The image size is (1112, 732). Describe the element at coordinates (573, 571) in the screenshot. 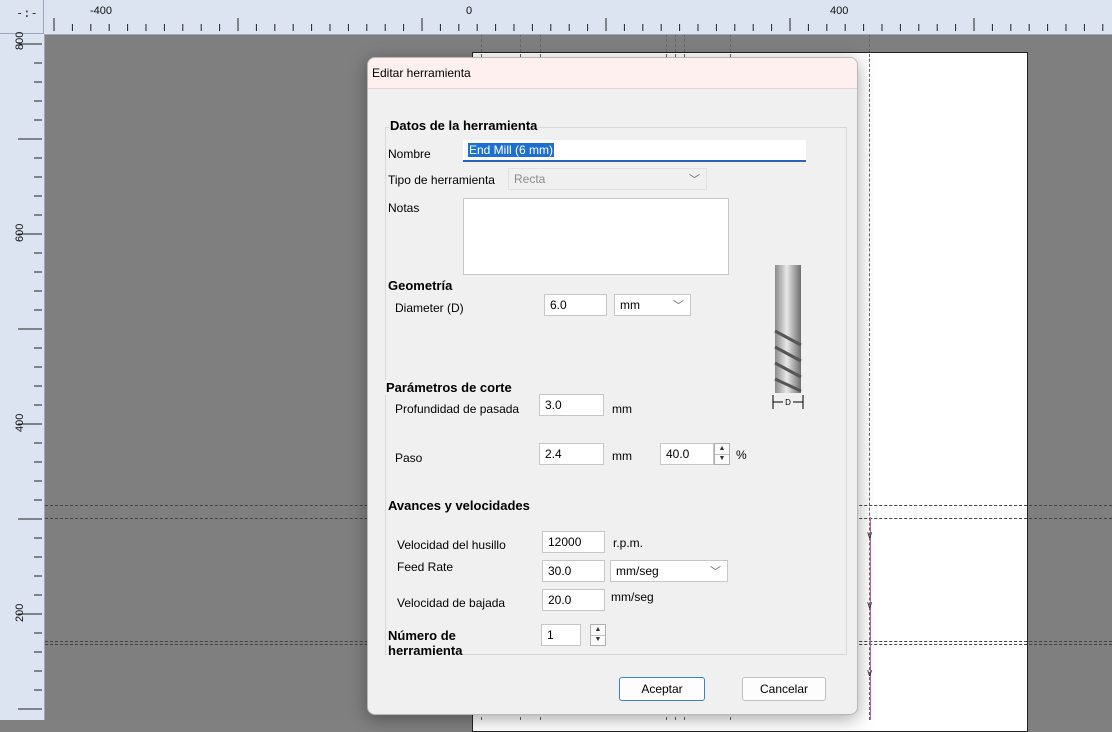

I see `feed-input: 30.0` at that location.